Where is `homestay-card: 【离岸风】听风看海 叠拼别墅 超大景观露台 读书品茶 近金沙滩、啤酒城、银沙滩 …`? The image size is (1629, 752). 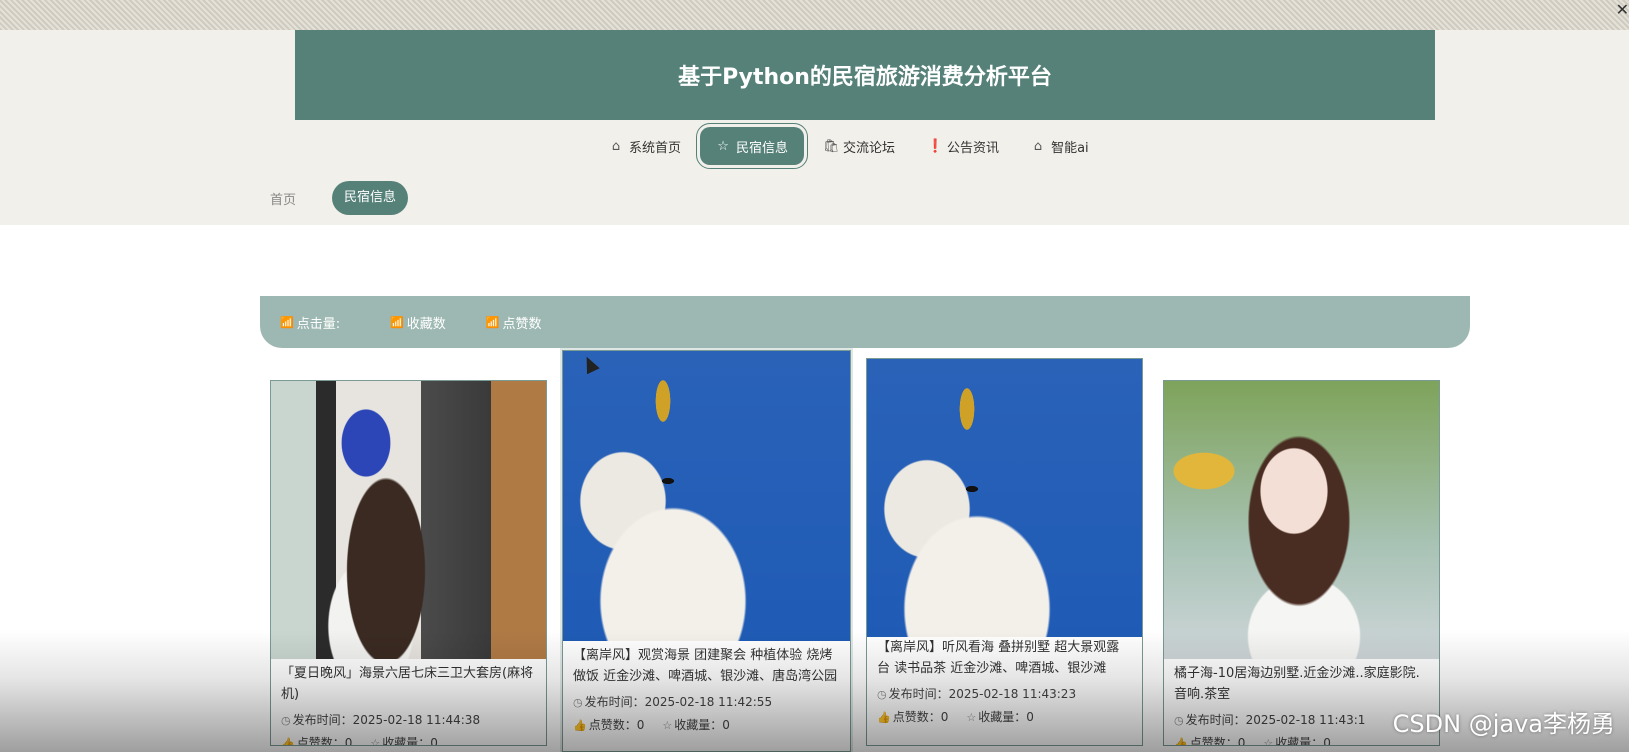
homestay-card: 【离岸风】听风看海 叠拼别墅 超大景观露台 读书品茶 近金沙滩、啤酒城、银沙滩 … is located at coordinates (1004, 552).